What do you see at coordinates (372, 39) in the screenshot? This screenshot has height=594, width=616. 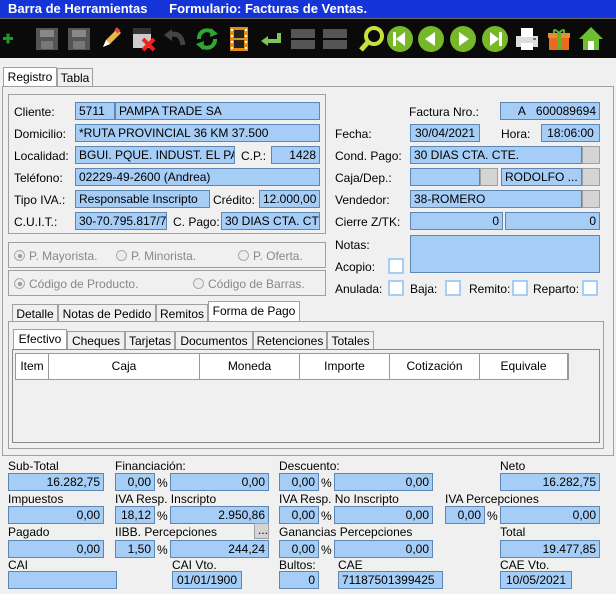 I see `search-icon` at bounding box center [372, 39].